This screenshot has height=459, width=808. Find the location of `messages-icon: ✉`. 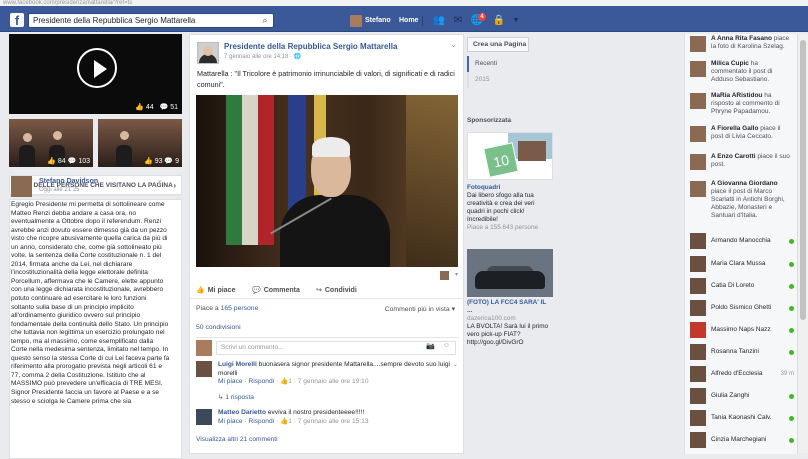

messages-icon: ✉ is located at coordinates (458, 20).